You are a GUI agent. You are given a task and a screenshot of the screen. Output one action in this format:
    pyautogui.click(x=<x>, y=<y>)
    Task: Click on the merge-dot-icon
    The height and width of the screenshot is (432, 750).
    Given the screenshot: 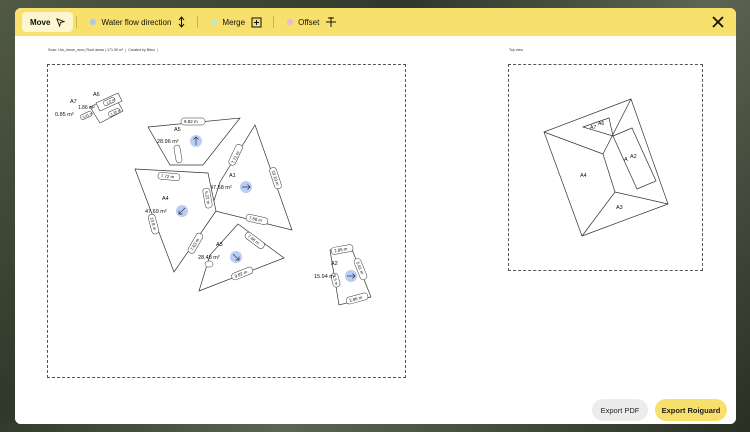 What is the action you would take?
    pyautogui.click(x=214, y=22)
    